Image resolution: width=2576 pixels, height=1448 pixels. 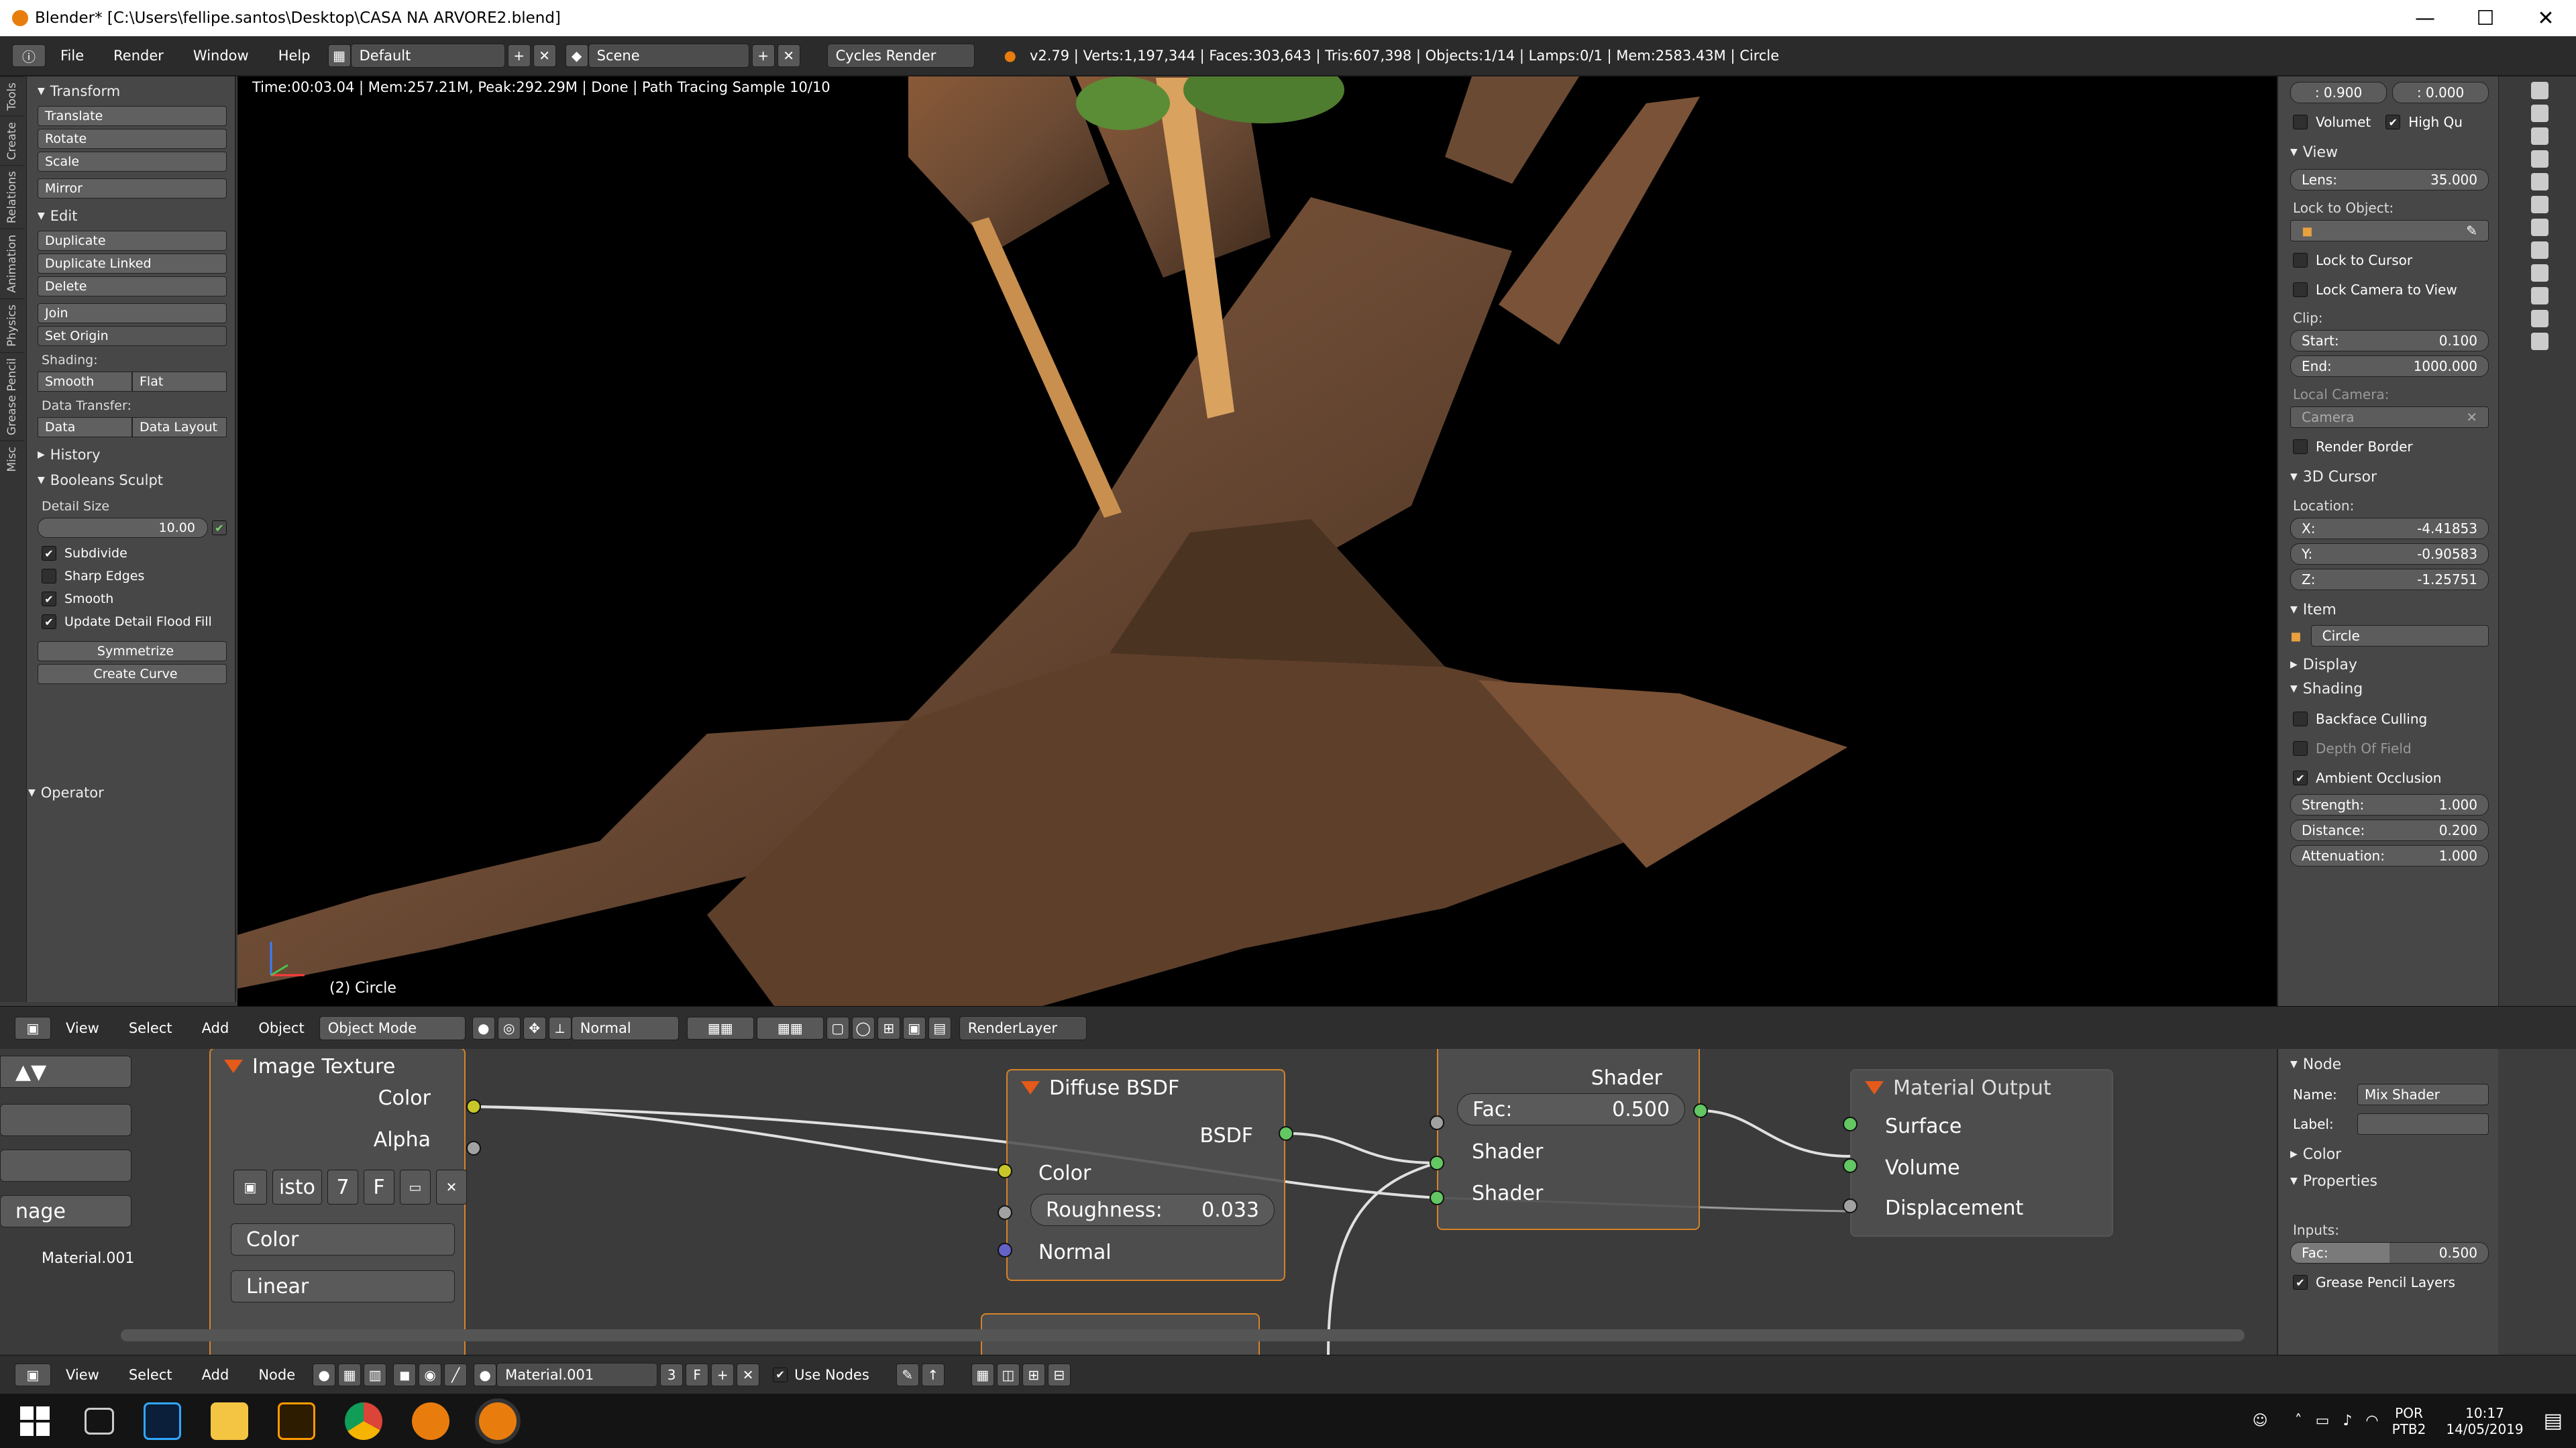 What do you see at coordinates (132, 336) in the screenshot?
I see `set-origin-menu: Set Origin` at bounding box center [132, 336].